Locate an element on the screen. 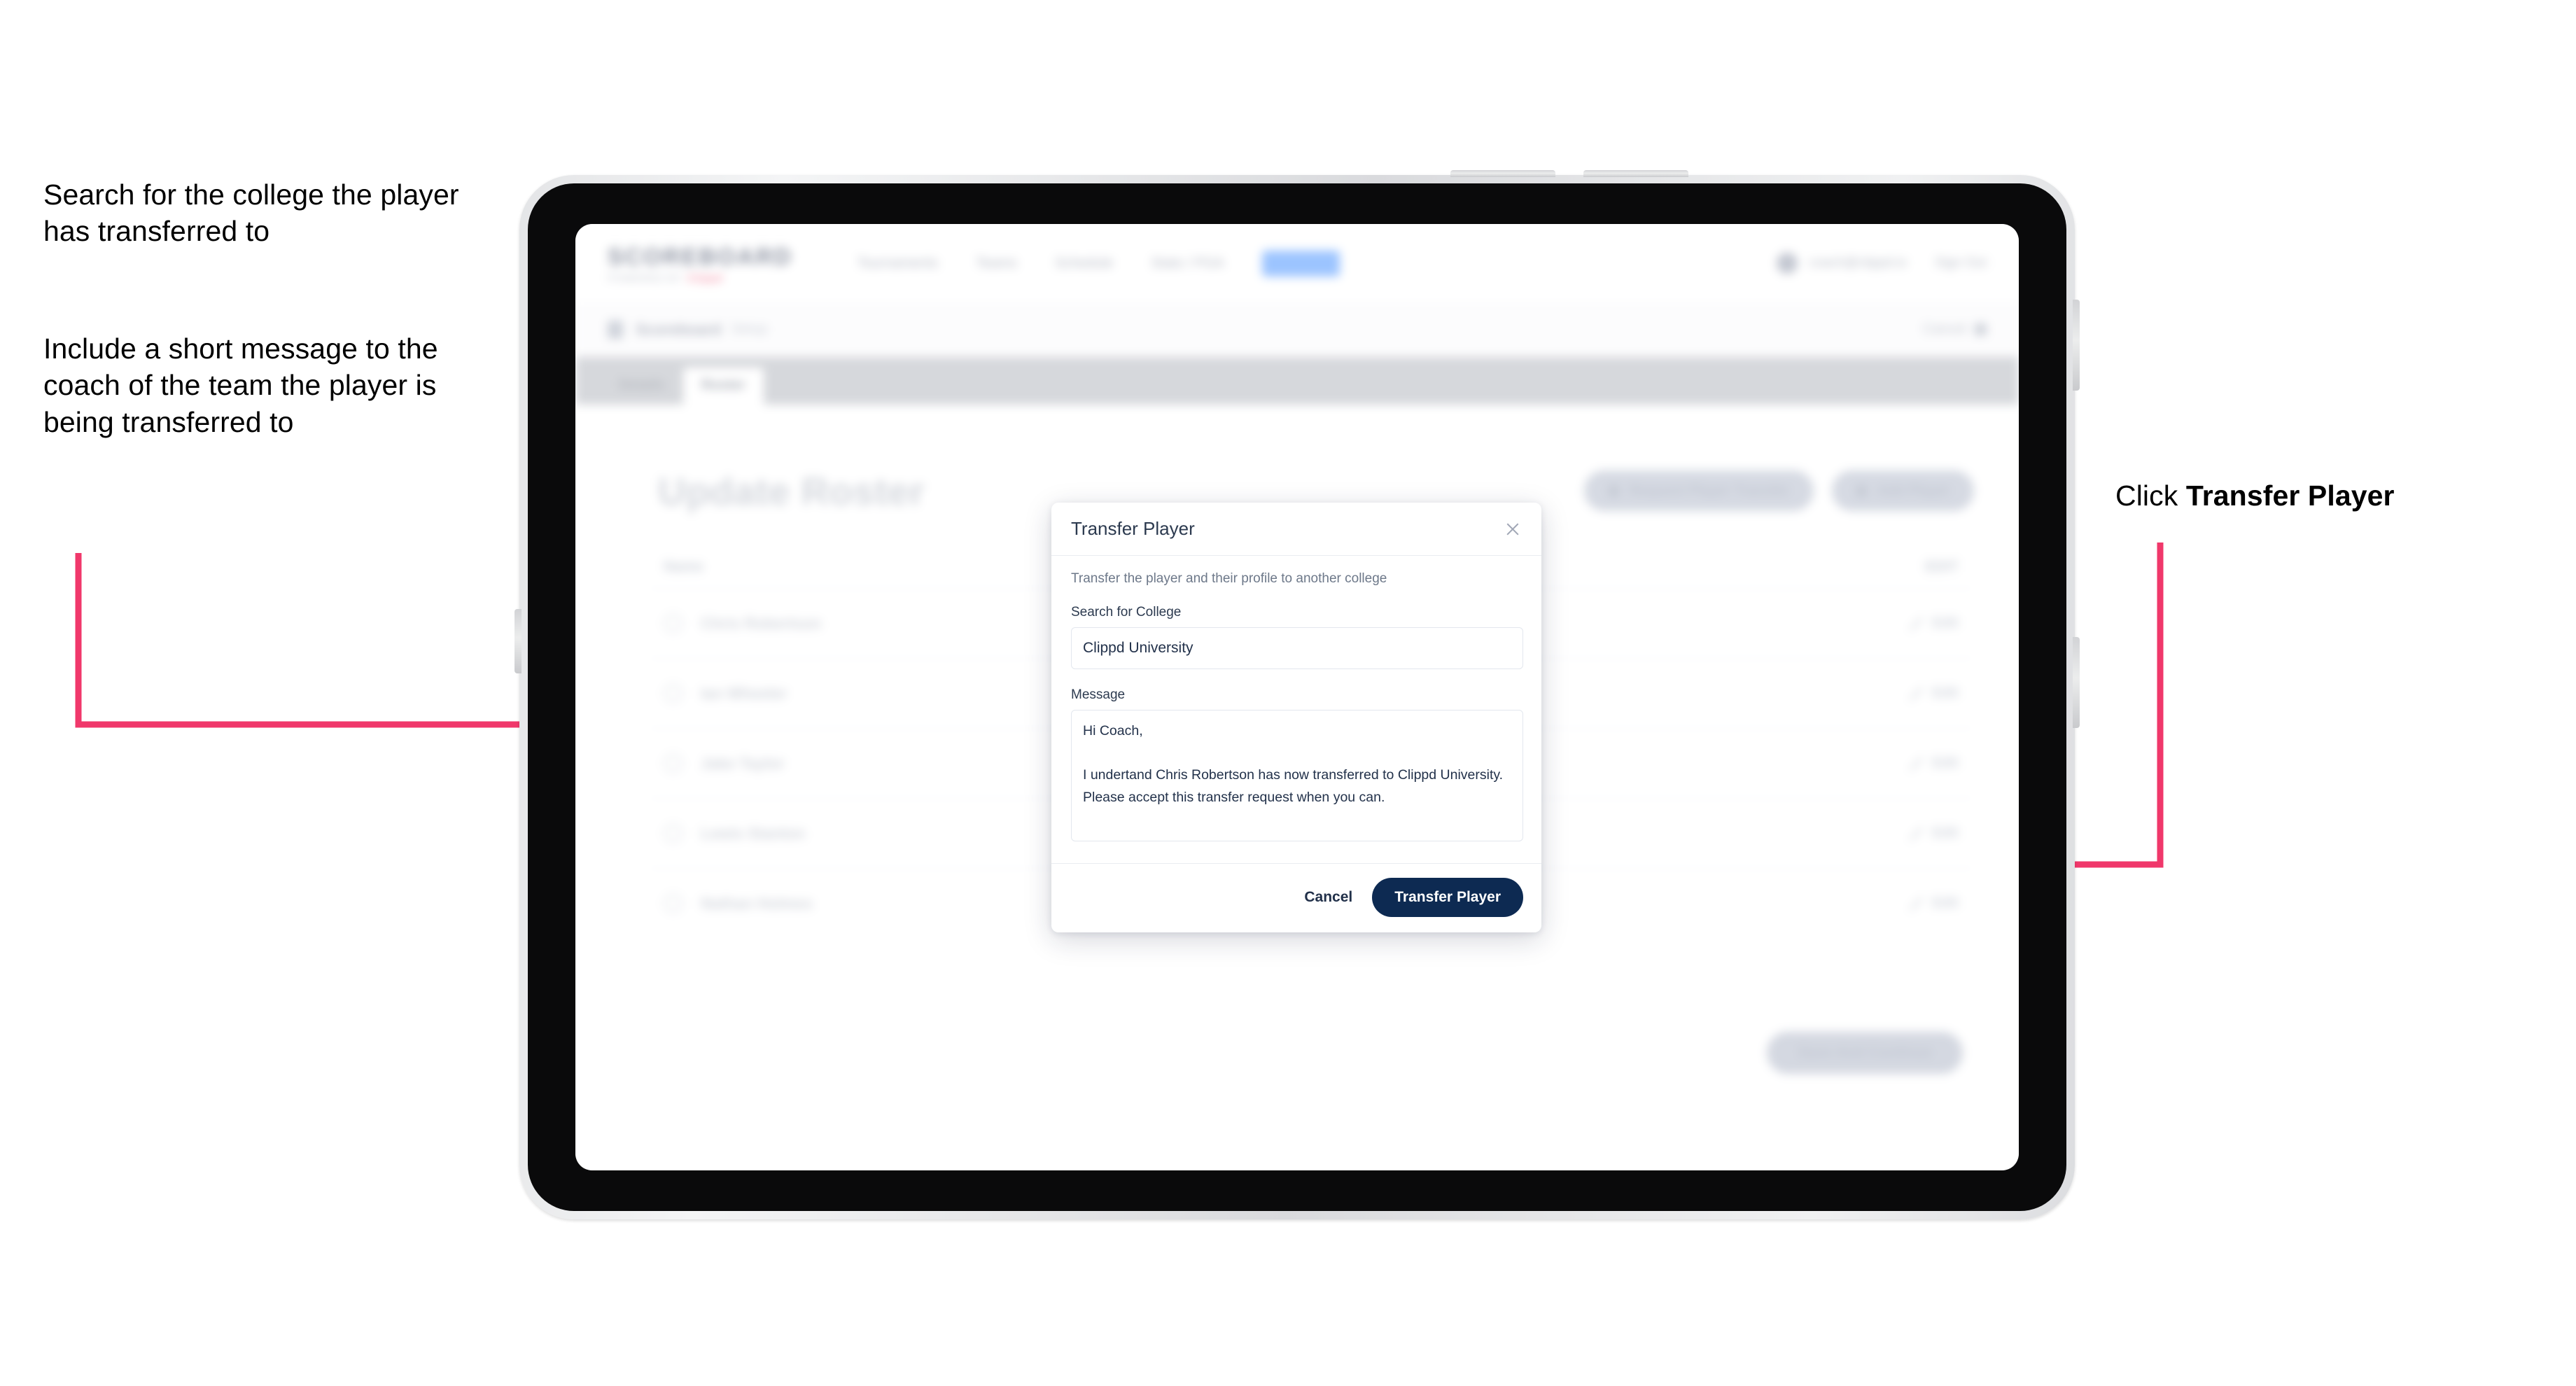 The image size is (2576, 1386). player-name: Ian Wheeler is located at coordinates (744, 693).